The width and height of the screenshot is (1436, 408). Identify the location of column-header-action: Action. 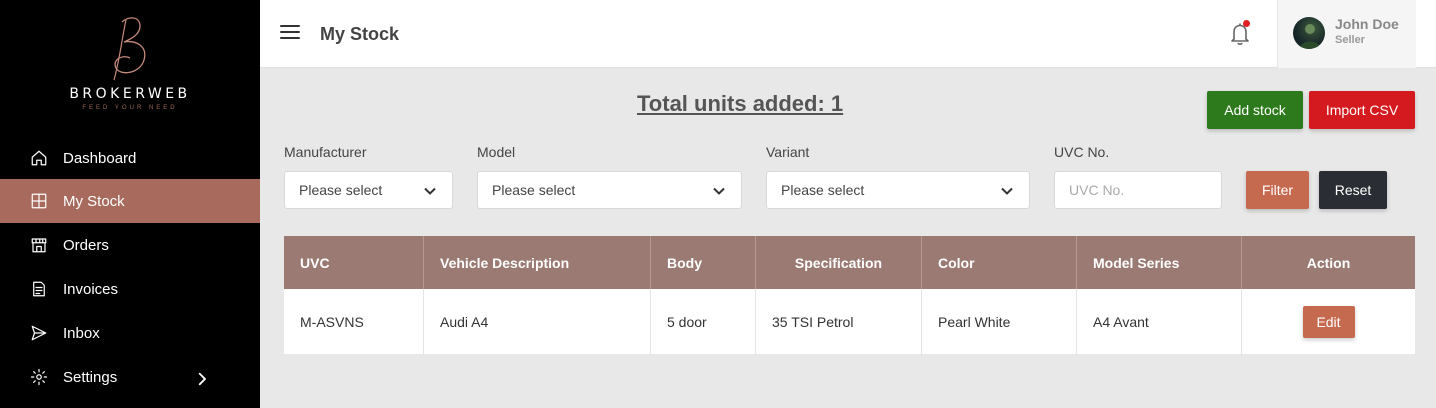
(1328, 262).